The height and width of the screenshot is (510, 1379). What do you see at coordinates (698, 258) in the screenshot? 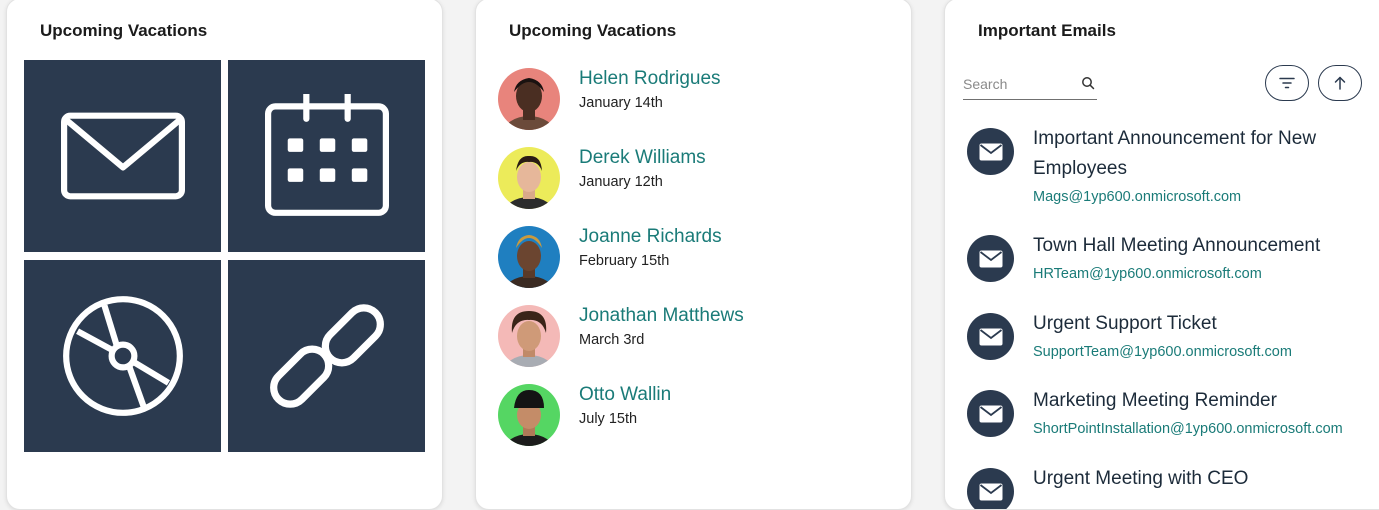
I see `person-item: Joanne Richards February 15th` at bounding box center [698, 258].